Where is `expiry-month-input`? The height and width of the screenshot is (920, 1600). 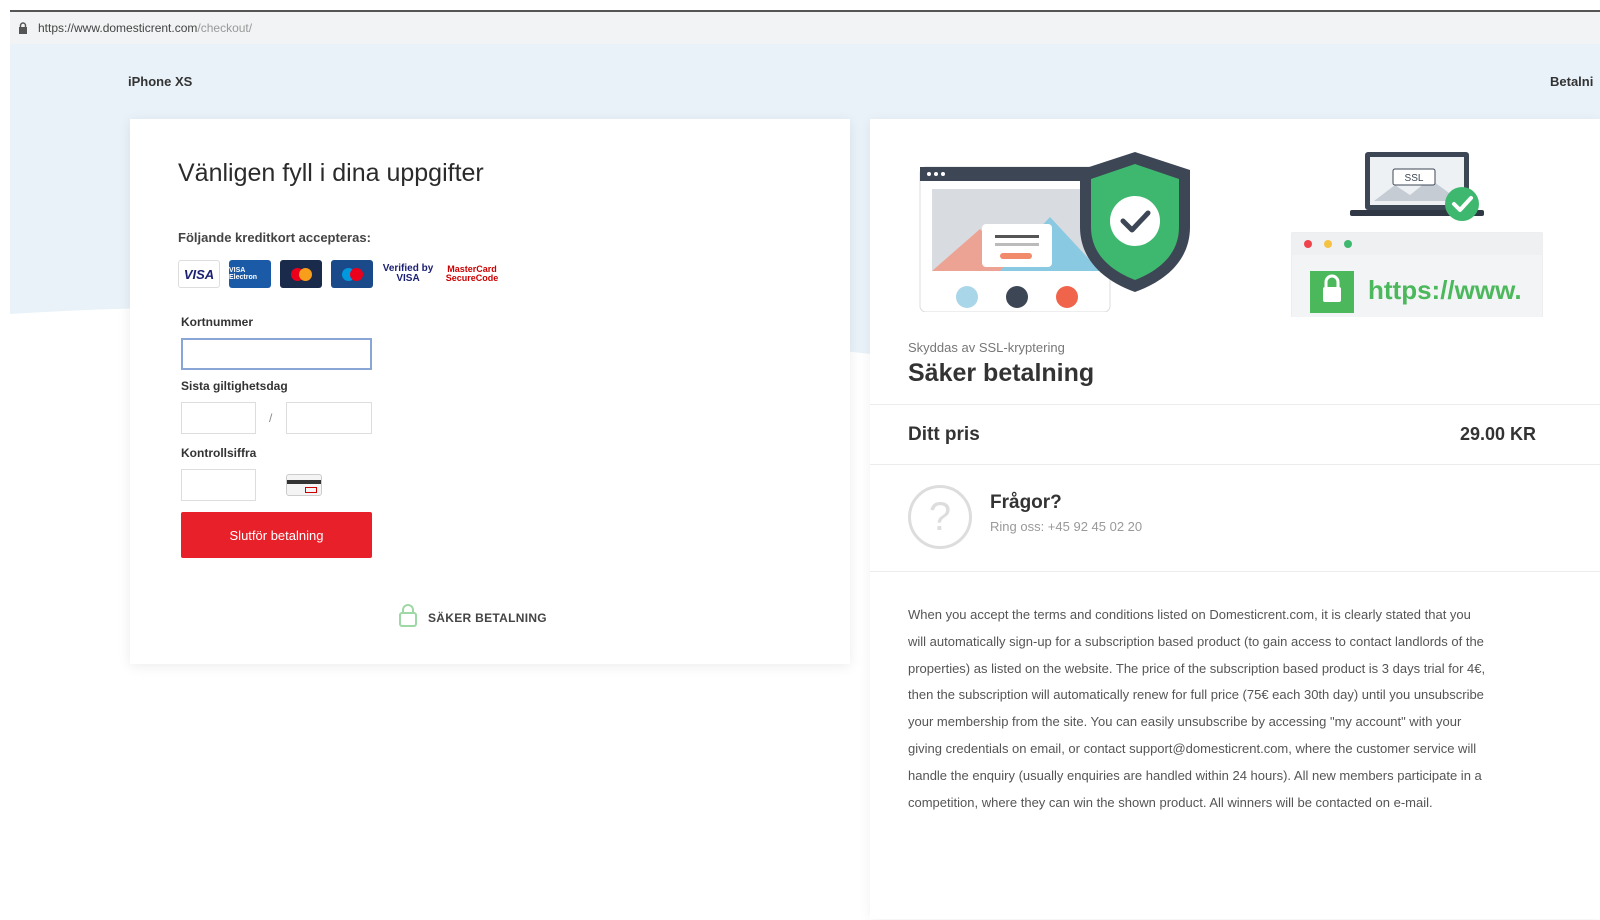
expiry-month-input is located at coordinates (218, 418).